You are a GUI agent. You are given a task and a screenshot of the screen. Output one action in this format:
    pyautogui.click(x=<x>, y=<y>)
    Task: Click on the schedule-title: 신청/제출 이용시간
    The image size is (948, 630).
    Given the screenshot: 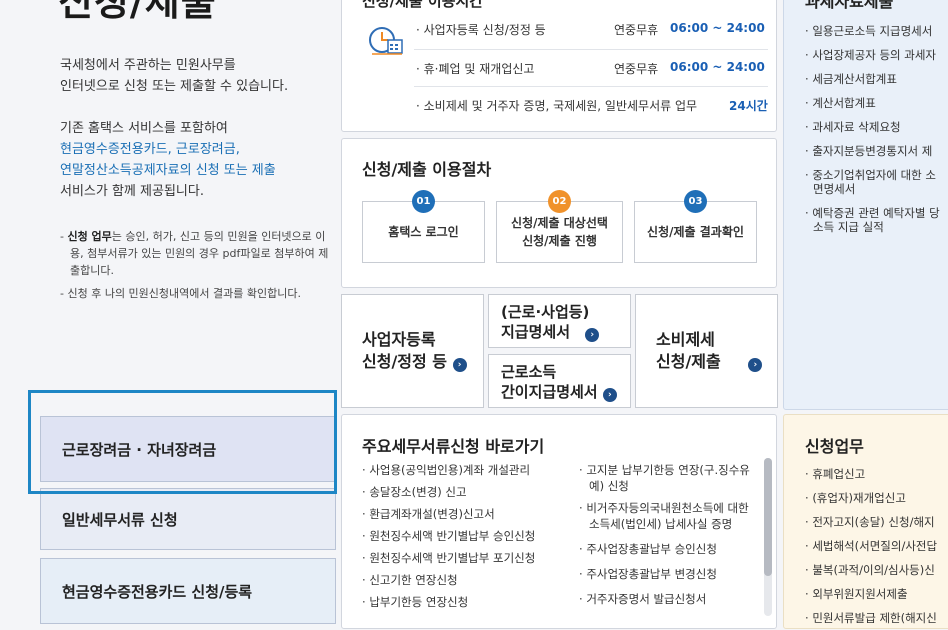 What is the action you would take?
    pyautogui.click(x=423, y=5)
    